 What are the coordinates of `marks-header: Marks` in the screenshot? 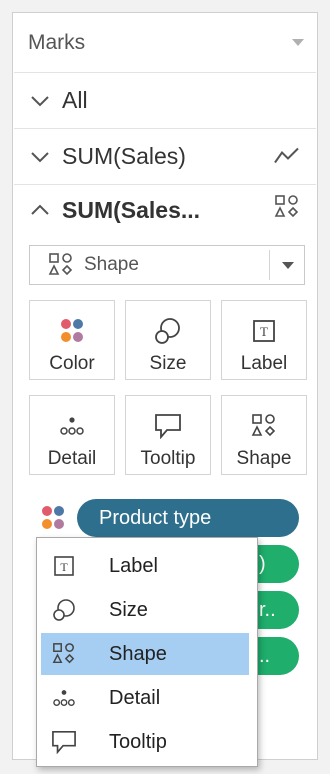 It's located at (165, 43).